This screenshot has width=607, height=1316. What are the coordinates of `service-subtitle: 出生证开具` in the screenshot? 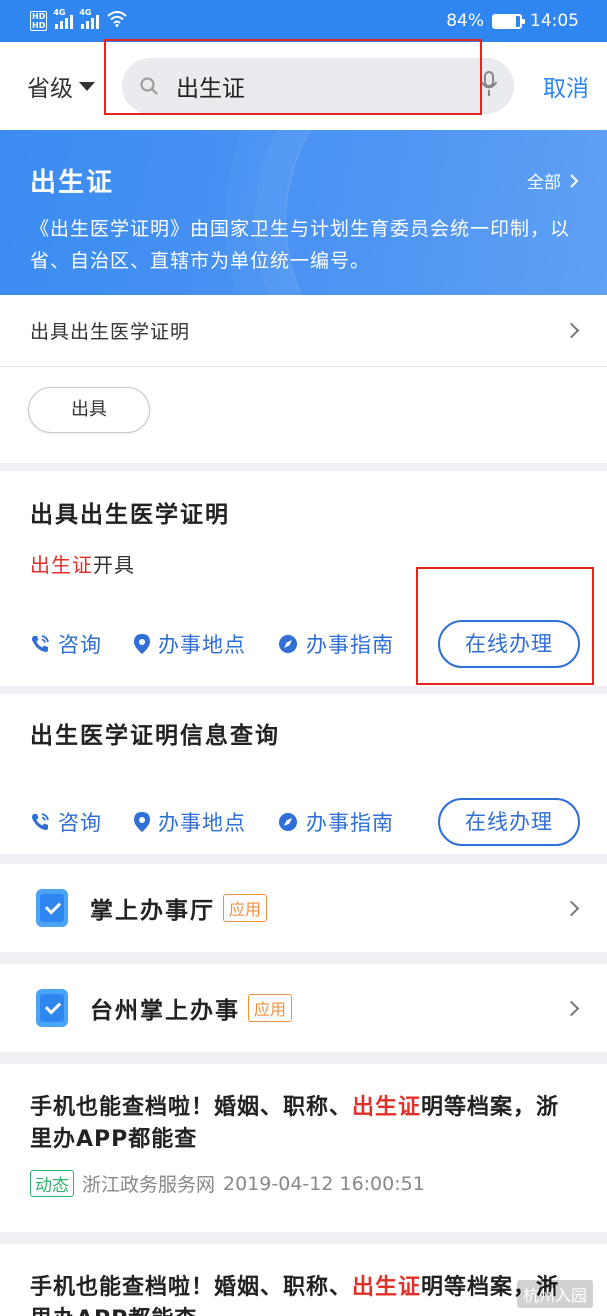 It's located at (305, 563).